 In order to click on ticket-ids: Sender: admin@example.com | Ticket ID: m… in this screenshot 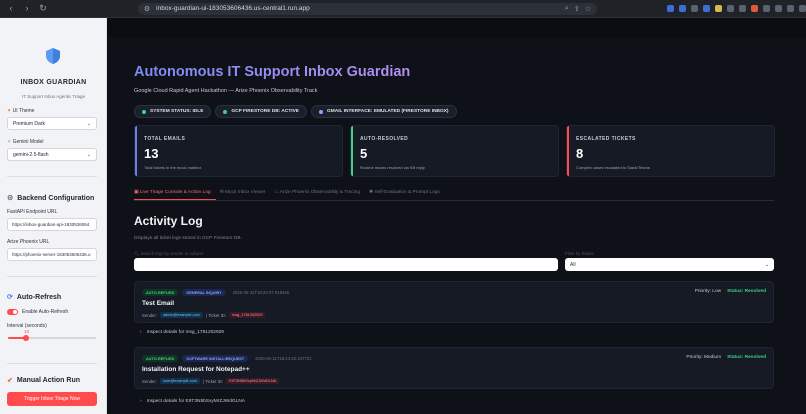, I will do `click(204, 315)`.